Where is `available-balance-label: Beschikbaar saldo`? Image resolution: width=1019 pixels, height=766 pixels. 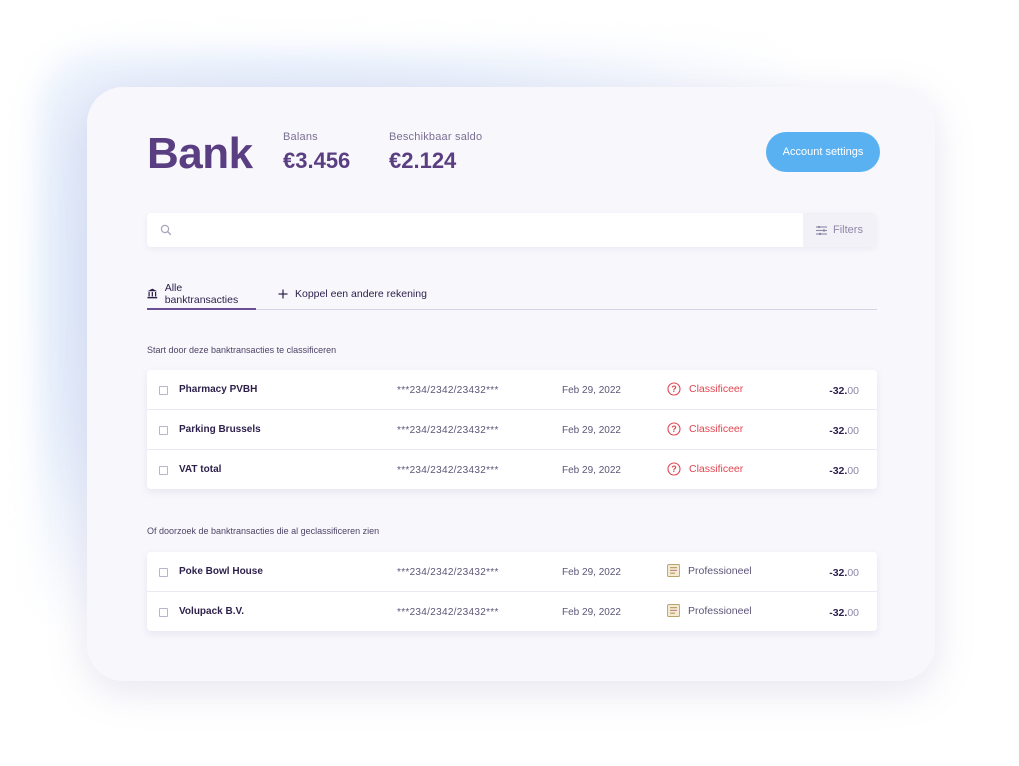 available-balance-label: Beschikbaar saldo is located at coordinates (436, 137).